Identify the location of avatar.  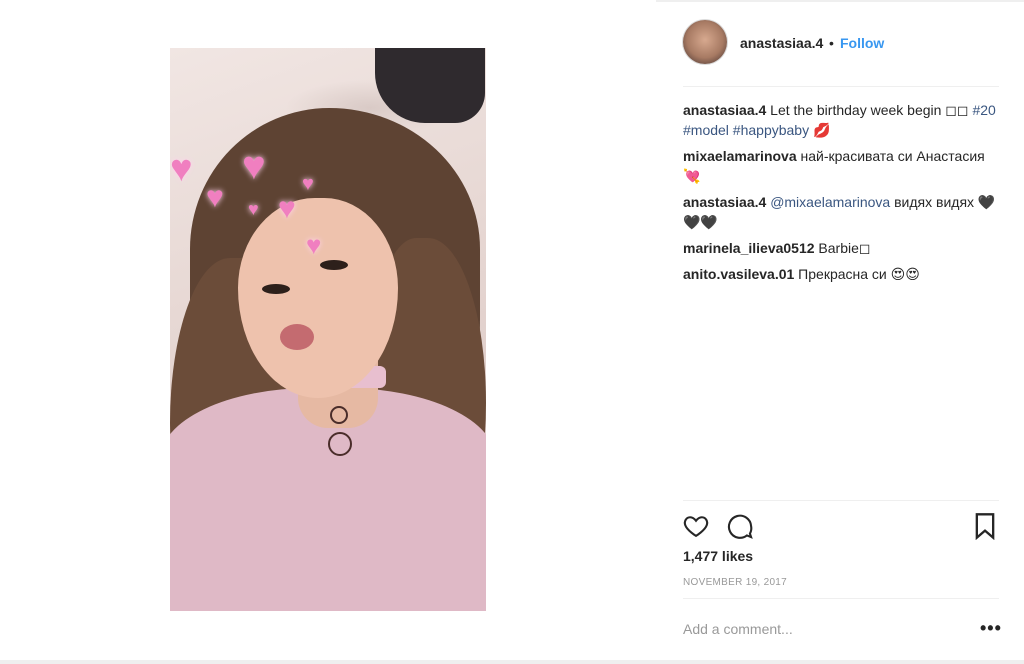
(705, 42).